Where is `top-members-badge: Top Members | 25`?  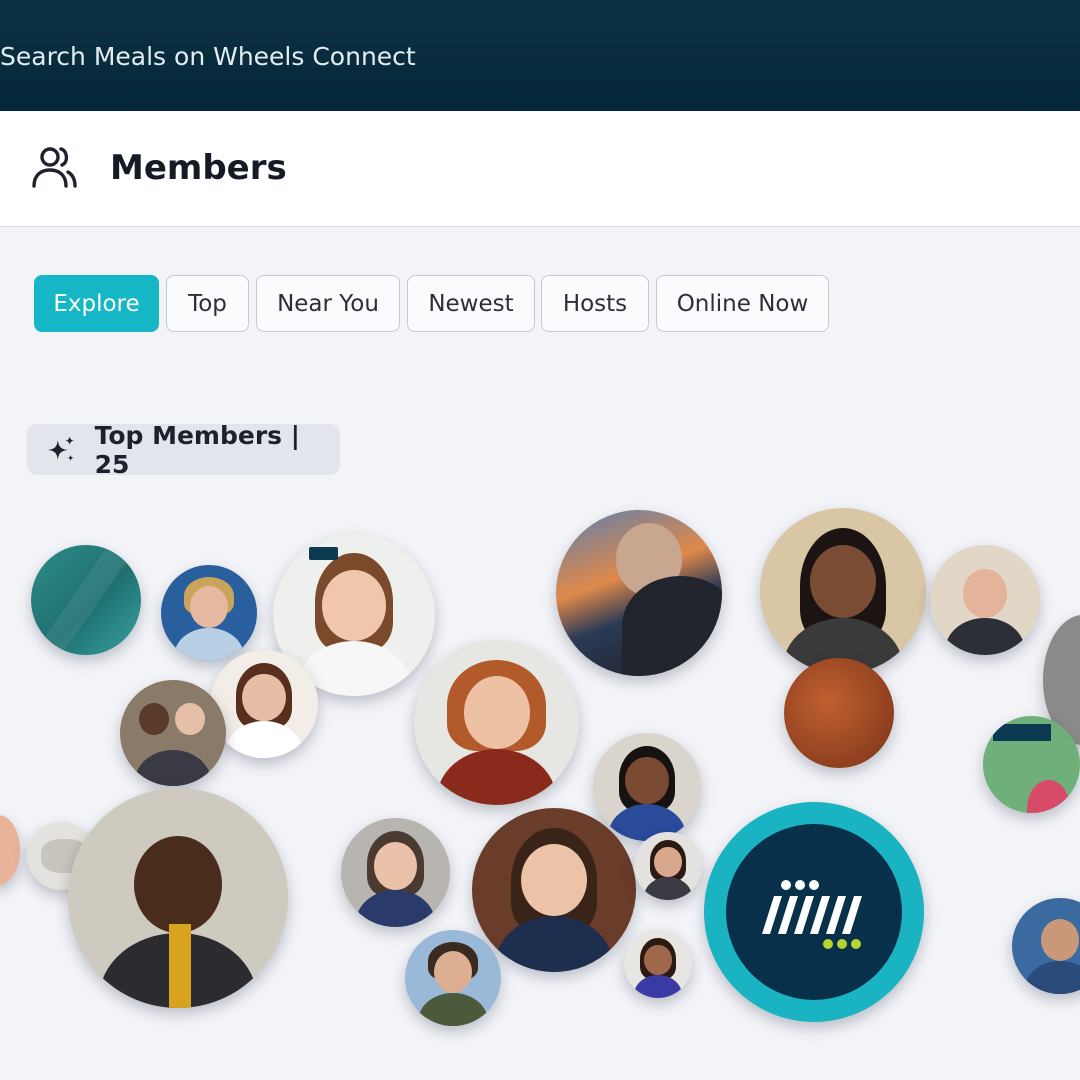 top-members-badge: Top Members | 25 is located at coordinates (183, 450).